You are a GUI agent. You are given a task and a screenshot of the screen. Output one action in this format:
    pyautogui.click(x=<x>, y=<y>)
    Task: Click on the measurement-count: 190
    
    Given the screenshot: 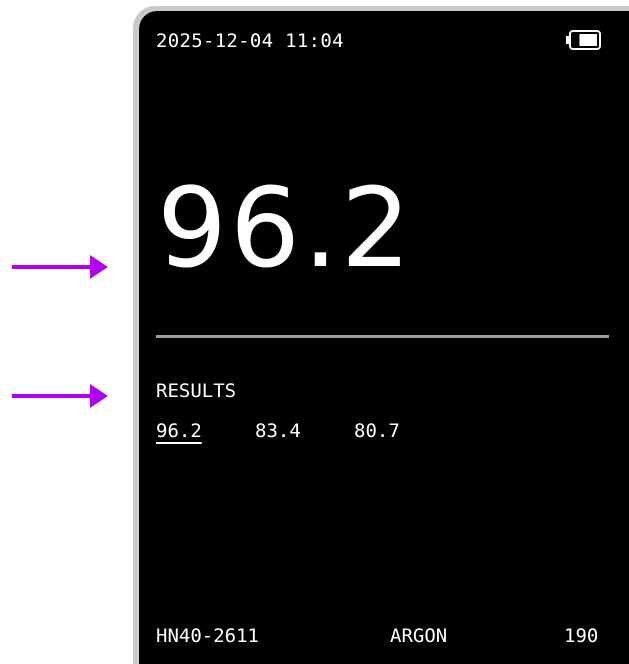 What is the action you would take?
    pyautogui.click(x=581, y=636)
    